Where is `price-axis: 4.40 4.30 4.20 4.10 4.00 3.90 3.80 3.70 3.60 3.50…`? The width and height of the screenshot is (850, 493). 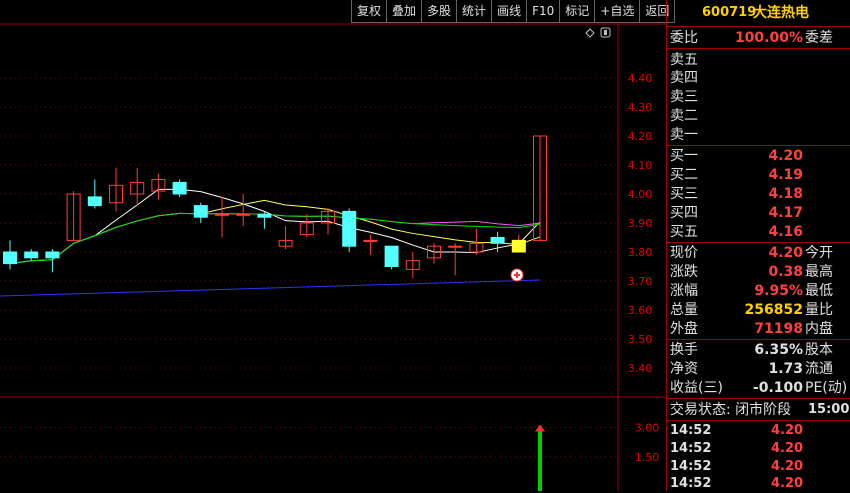
price-axis: 4.40 4.30 4.20 4.10 4.00 3.90 3.80 3.70 3.60 3.50… is located at coordinates (640, 223).